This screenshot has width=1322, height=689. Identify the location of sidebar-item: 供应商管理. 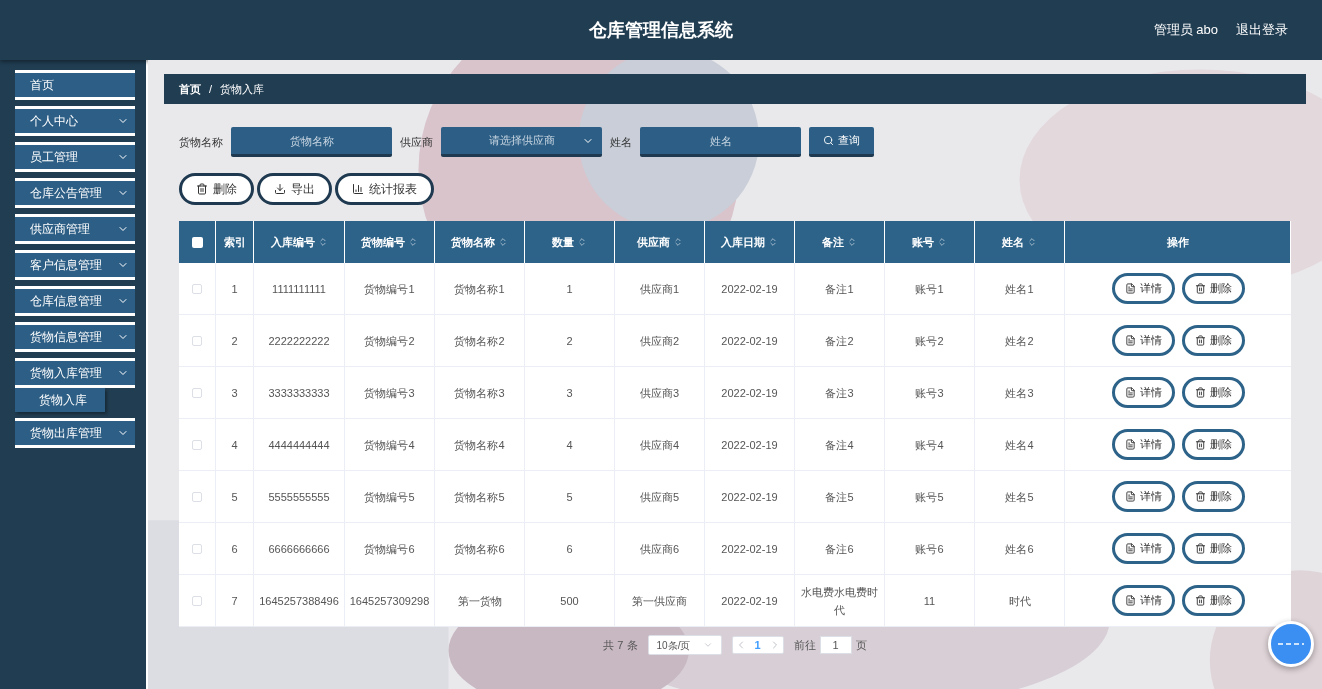
(75, 229).